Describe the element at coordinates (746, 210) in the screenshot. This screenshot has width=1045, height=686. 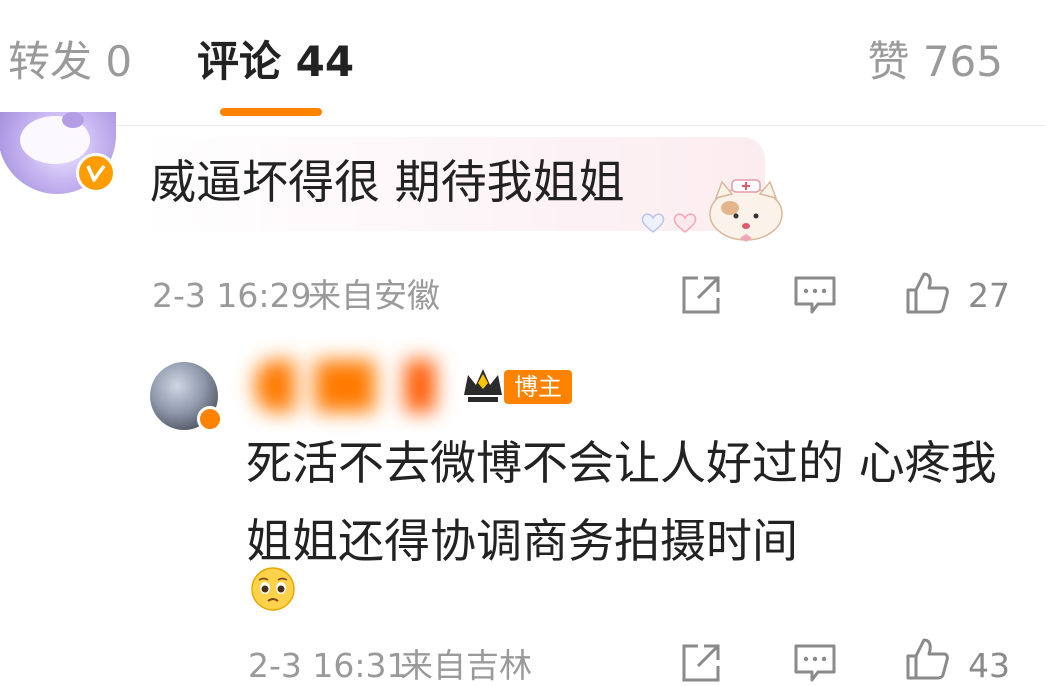
I see `cat-sticker-icon` at that location.